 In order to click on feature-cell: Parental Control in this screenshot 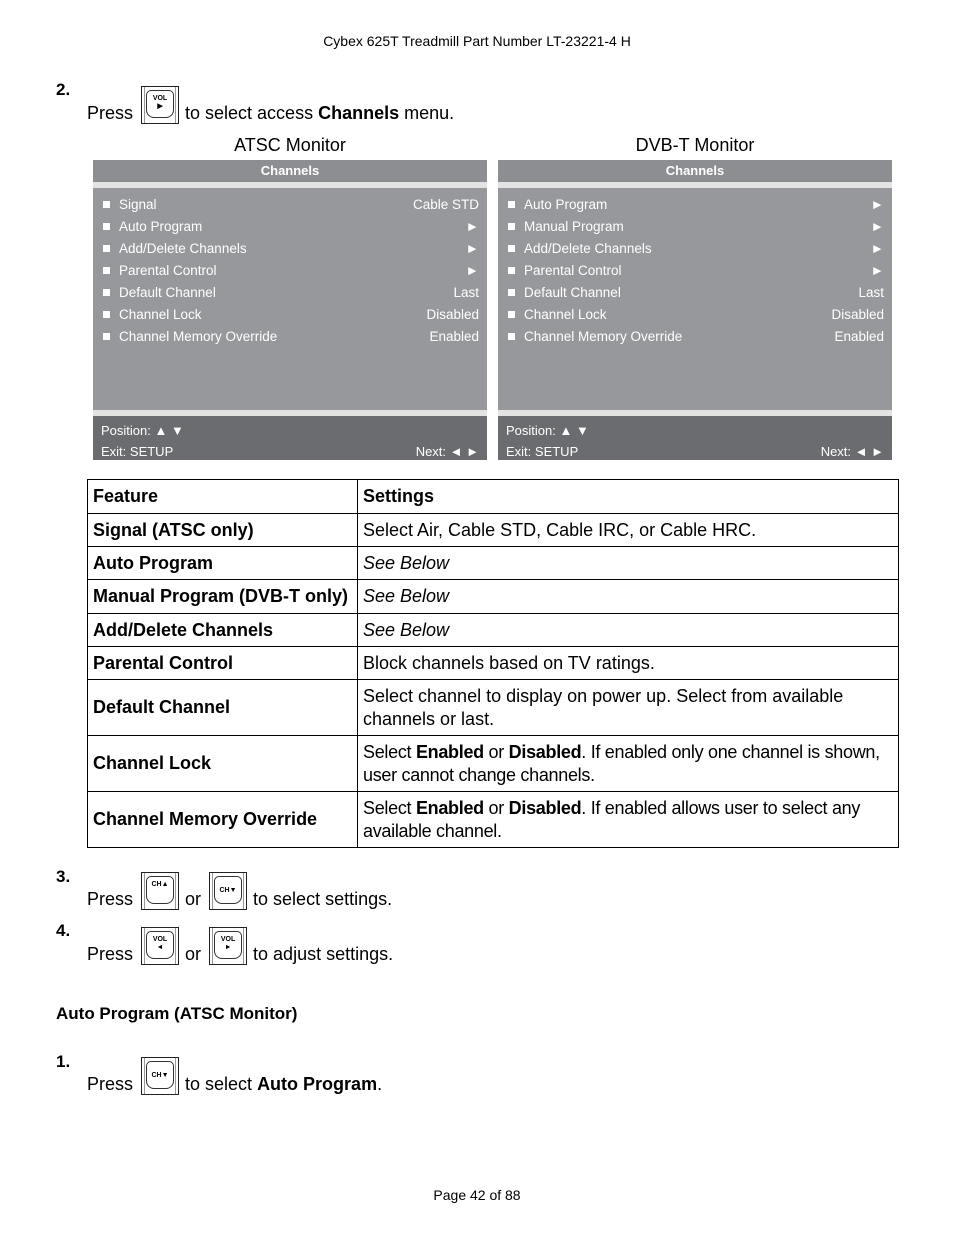, I will do `click(222, 663)`.